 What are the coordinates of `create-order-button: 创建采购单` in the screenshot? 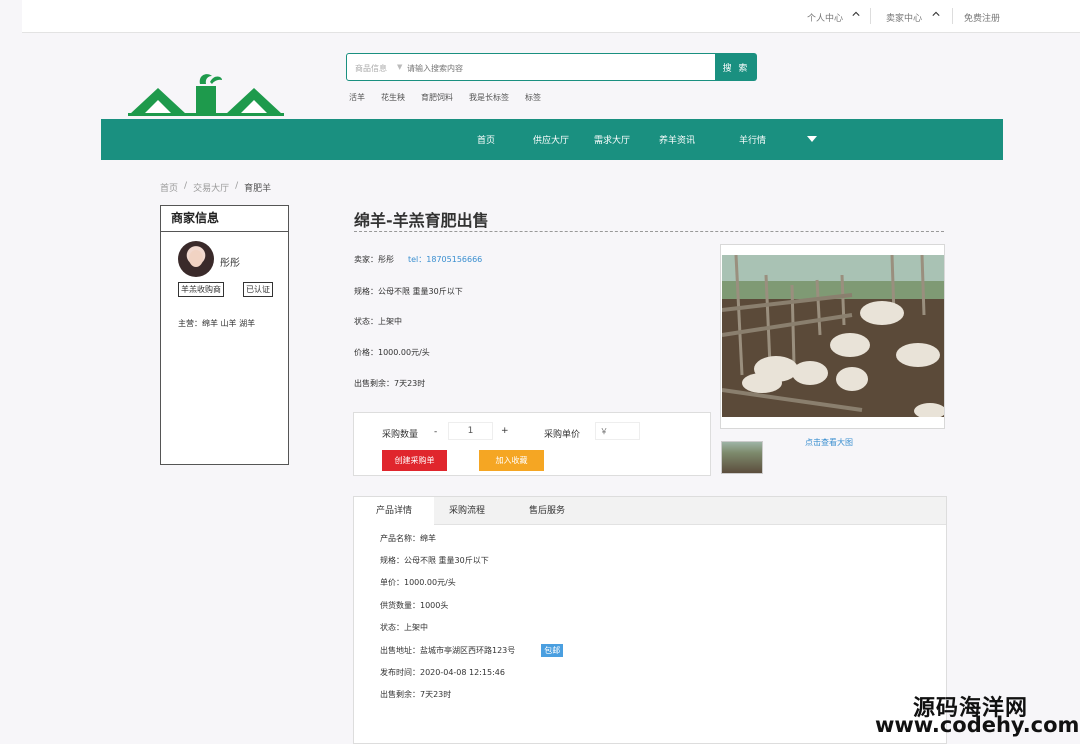 It's located at (414, 460).